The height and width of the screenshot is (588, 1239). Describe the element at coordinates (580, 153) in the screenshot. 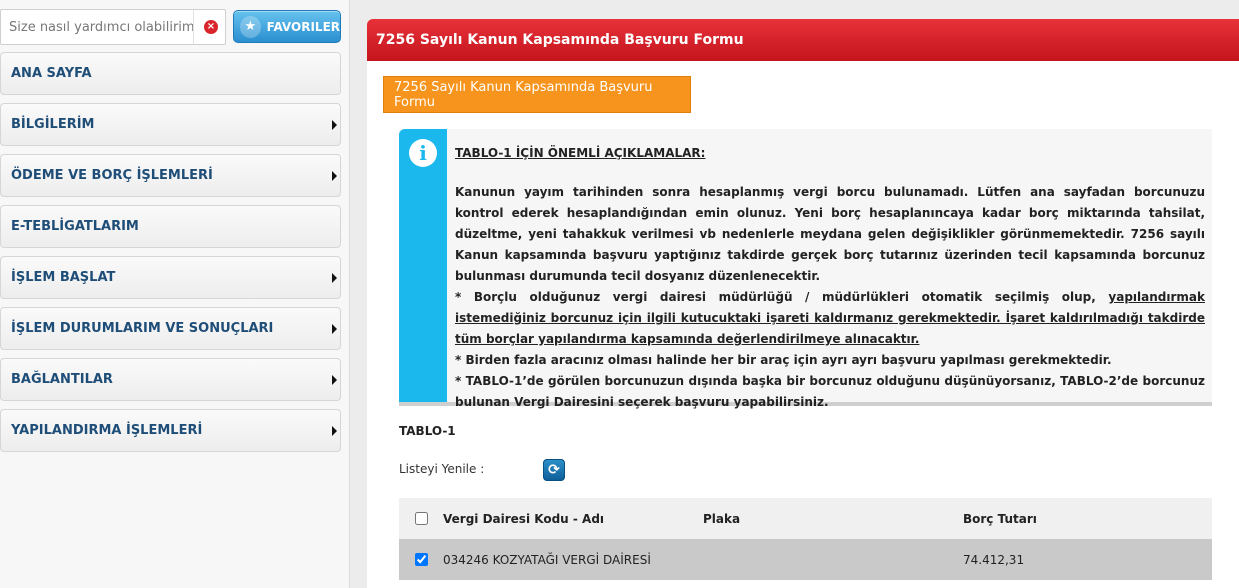

I see `info-title: TABLO-1 İÇİN ÖNEMLİ AÇIKLAMALAR:` at that location.